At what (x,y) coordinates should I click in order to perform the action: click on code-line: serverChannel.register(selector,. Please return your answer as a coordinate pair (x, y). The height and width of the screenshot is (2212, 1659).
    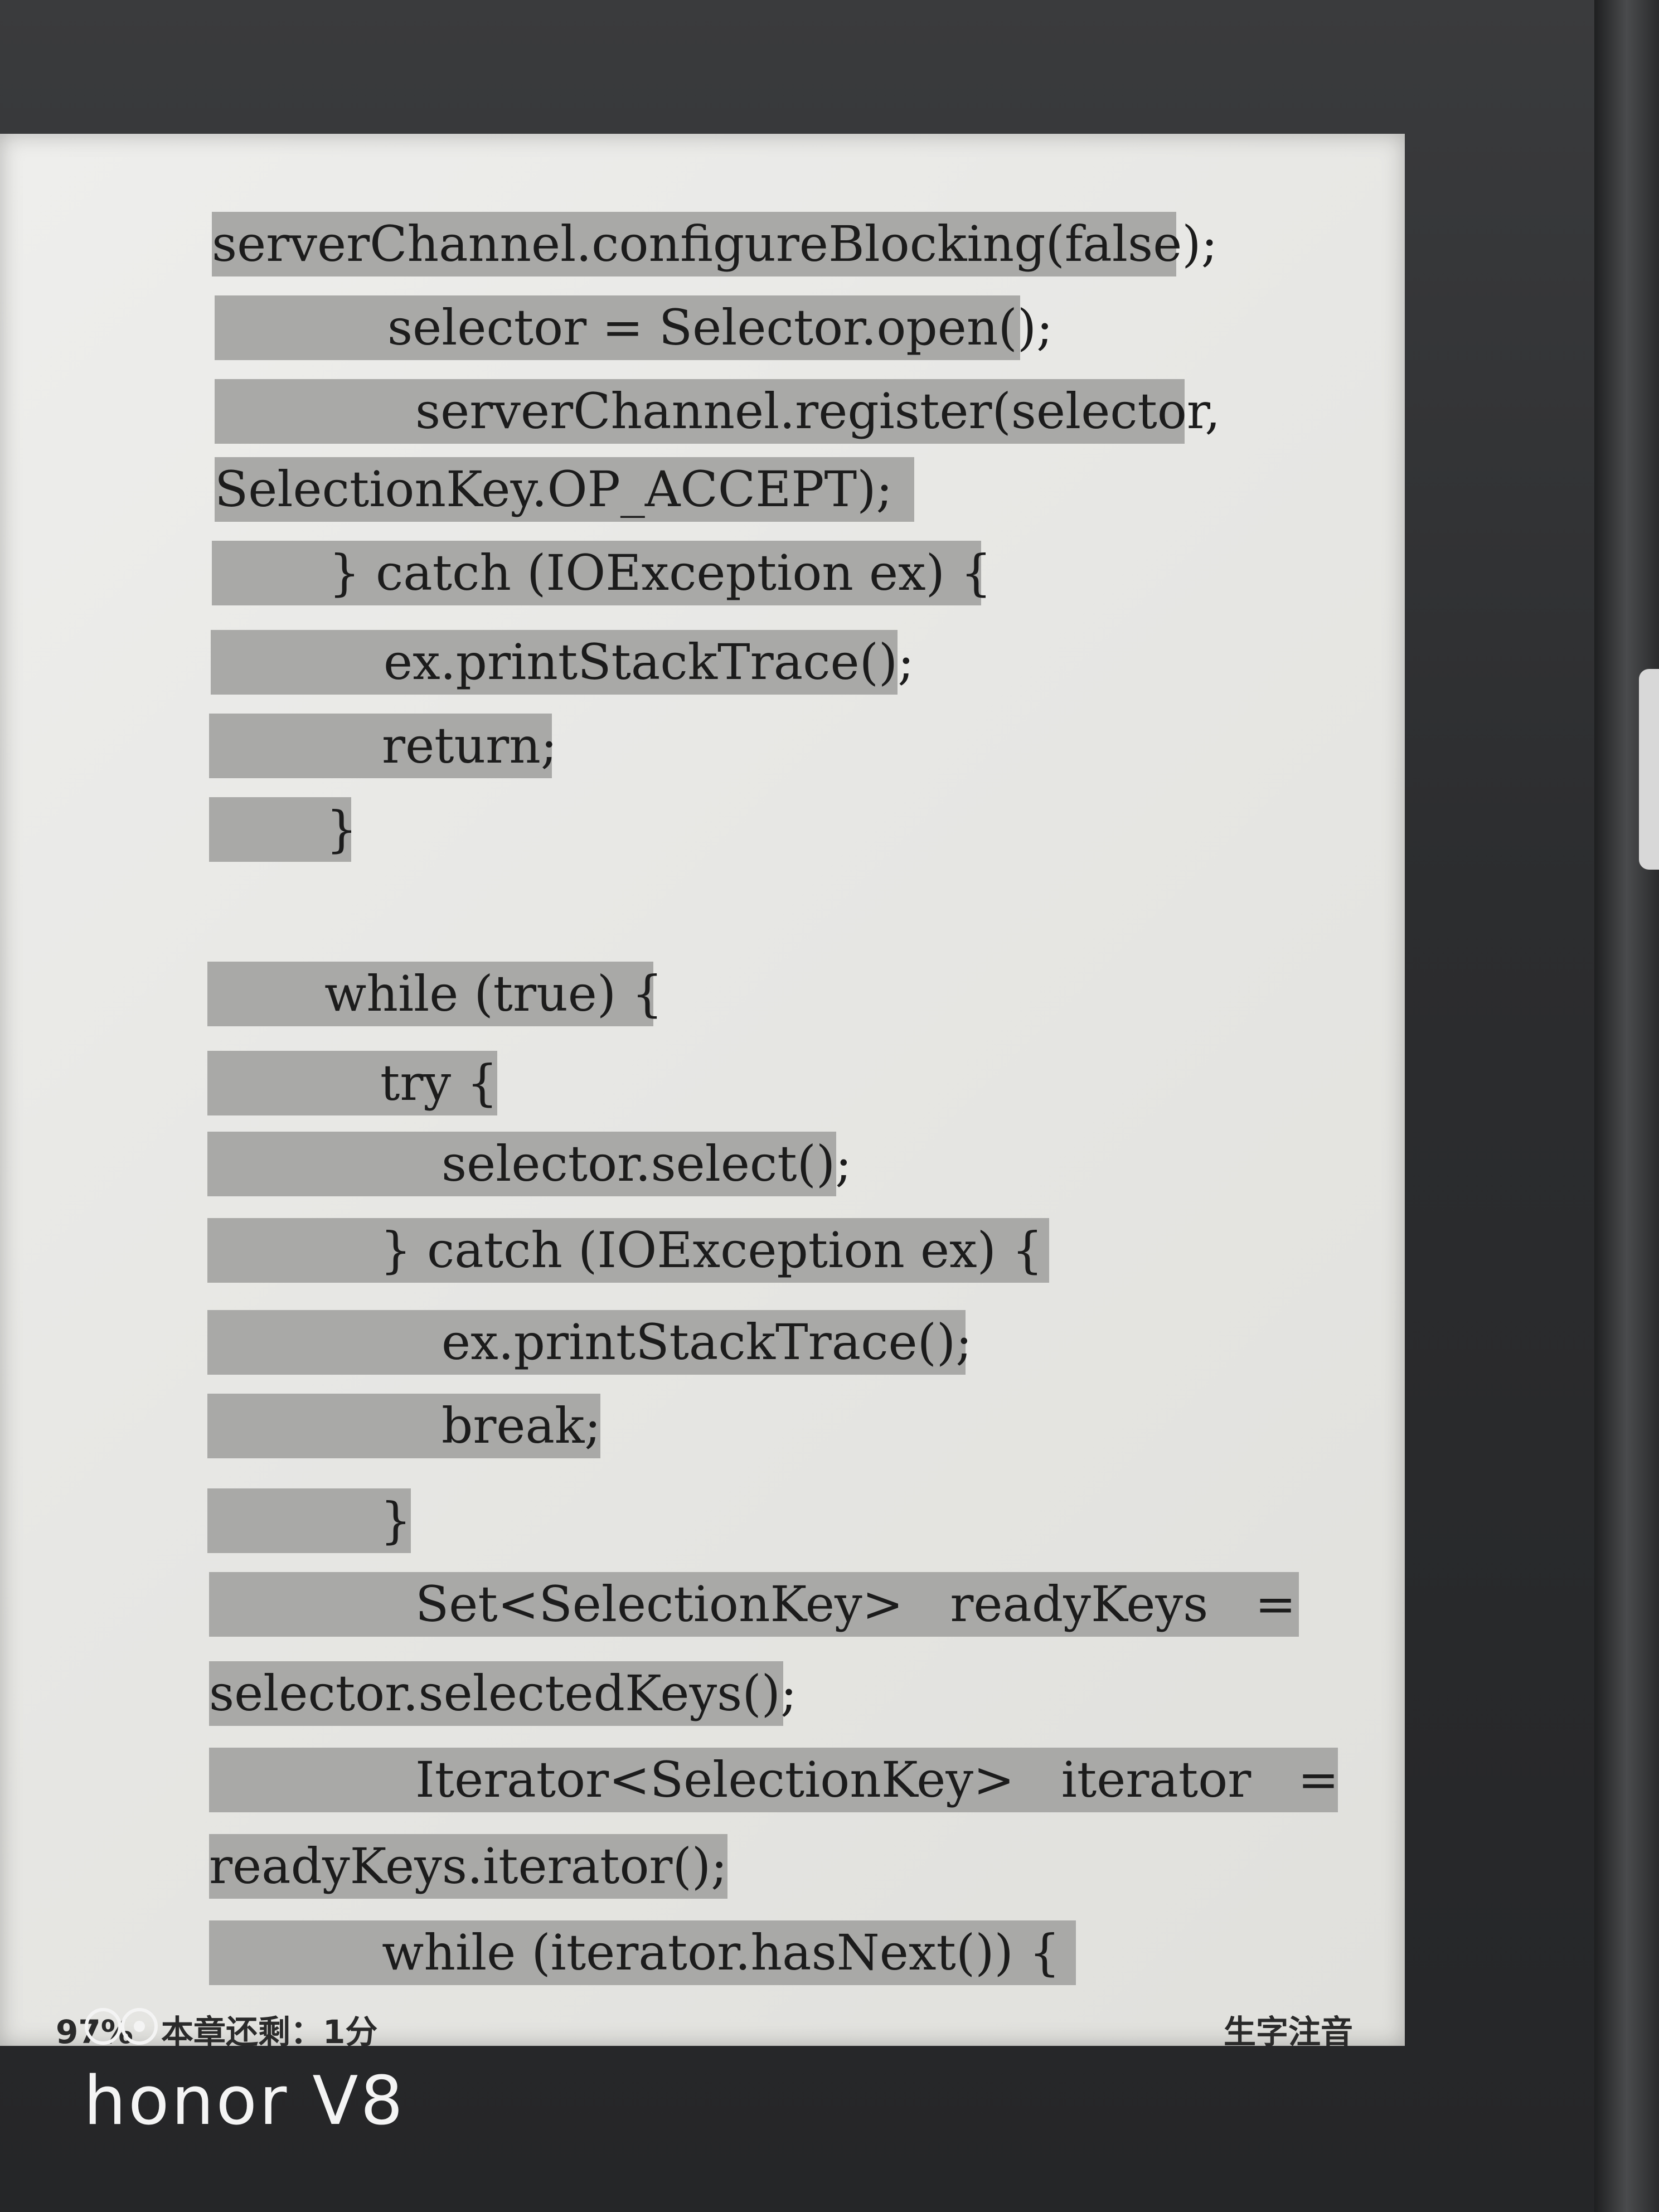
    Looking at the image, I should click on (718, 412).